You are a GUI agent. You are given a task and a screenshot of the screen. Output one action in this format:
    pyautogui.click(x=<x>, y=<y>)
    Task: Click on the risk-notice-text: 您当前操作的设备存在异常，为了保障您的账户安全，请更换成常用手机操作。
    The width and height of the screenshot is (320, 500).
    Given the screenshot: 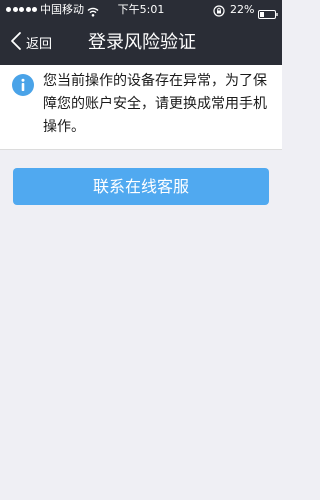 What is the action you would take?
    pyautogui.click(x=155, y=104)
    